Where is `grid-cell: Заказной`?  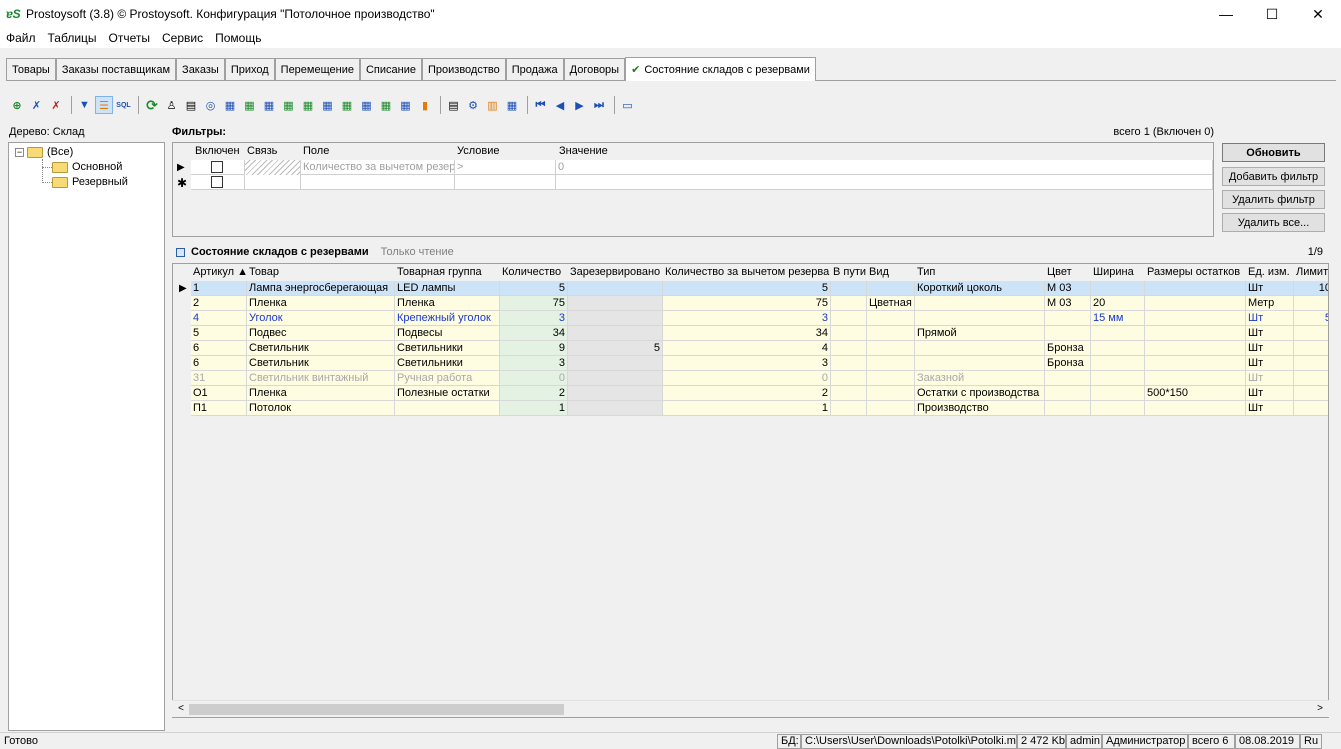 grid-cell: Заказной is located at coordinates (980, 378).